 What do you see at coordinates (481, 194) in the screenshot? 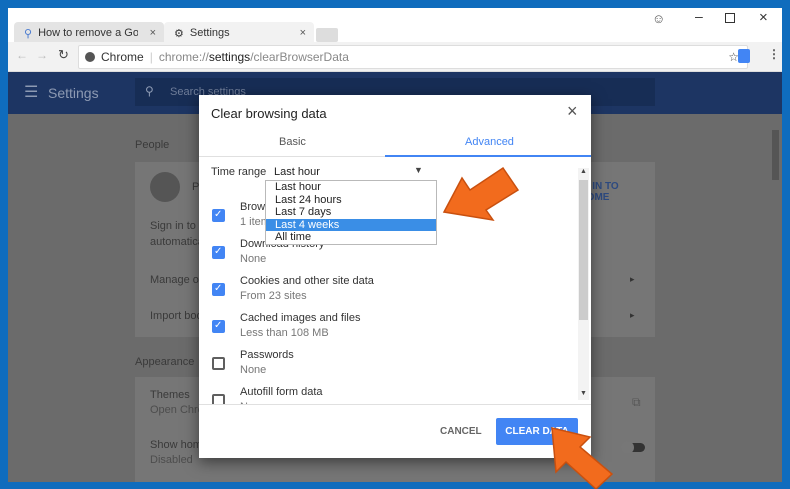
I see `arrow-pointing-to-dropdown-icon` at bounding box center [481, 194].